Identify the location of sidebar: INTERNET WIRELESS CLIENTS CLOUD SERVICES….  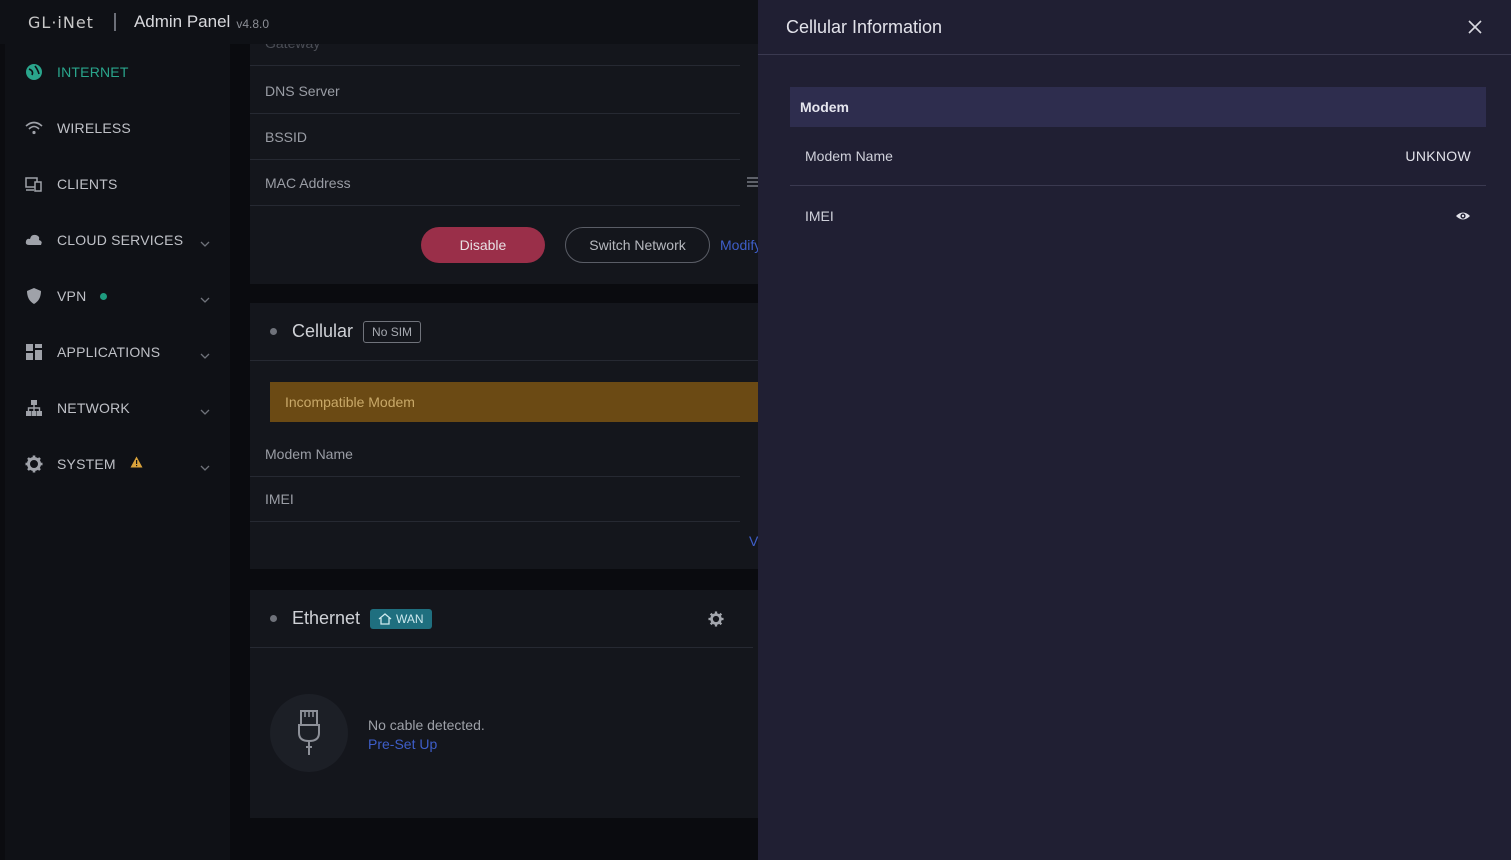
(117, 452).